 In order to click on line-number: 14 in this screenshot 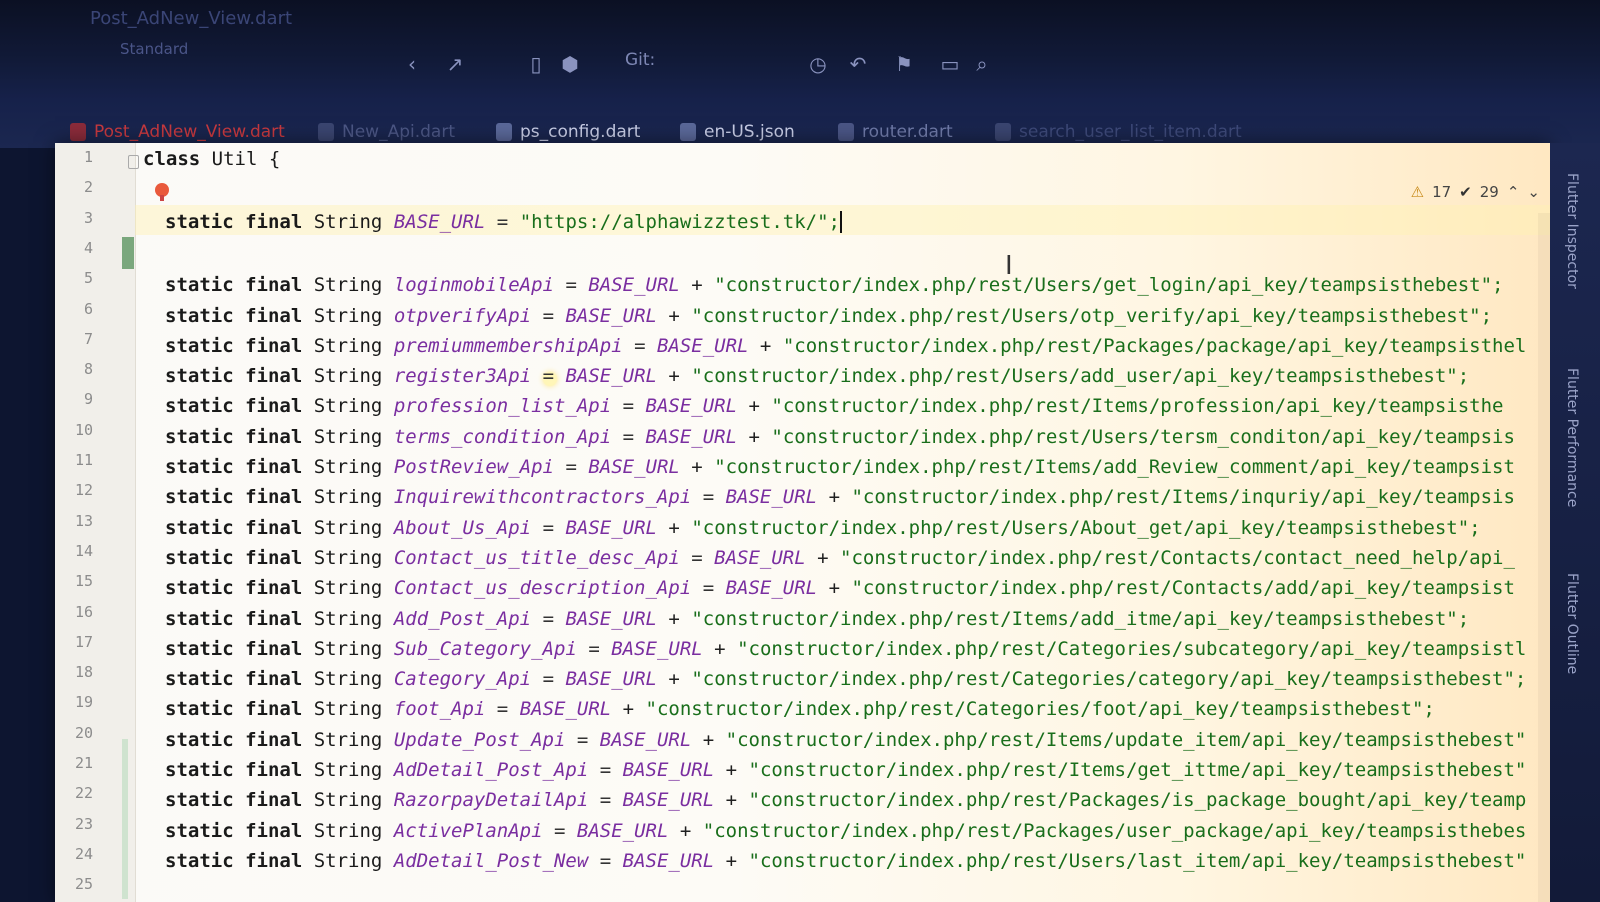, I will do `click(83, 550)`.